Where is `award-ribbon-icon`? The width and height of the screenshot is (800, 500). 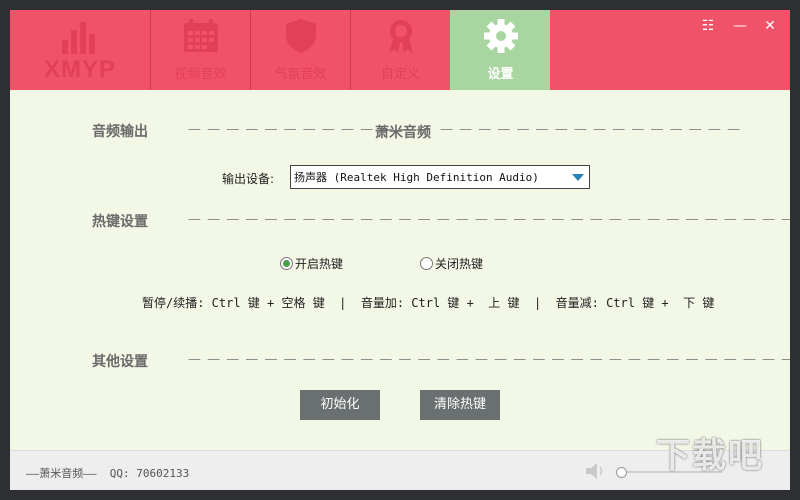
award-ribbon-icon is located at coordinates (401, 36).